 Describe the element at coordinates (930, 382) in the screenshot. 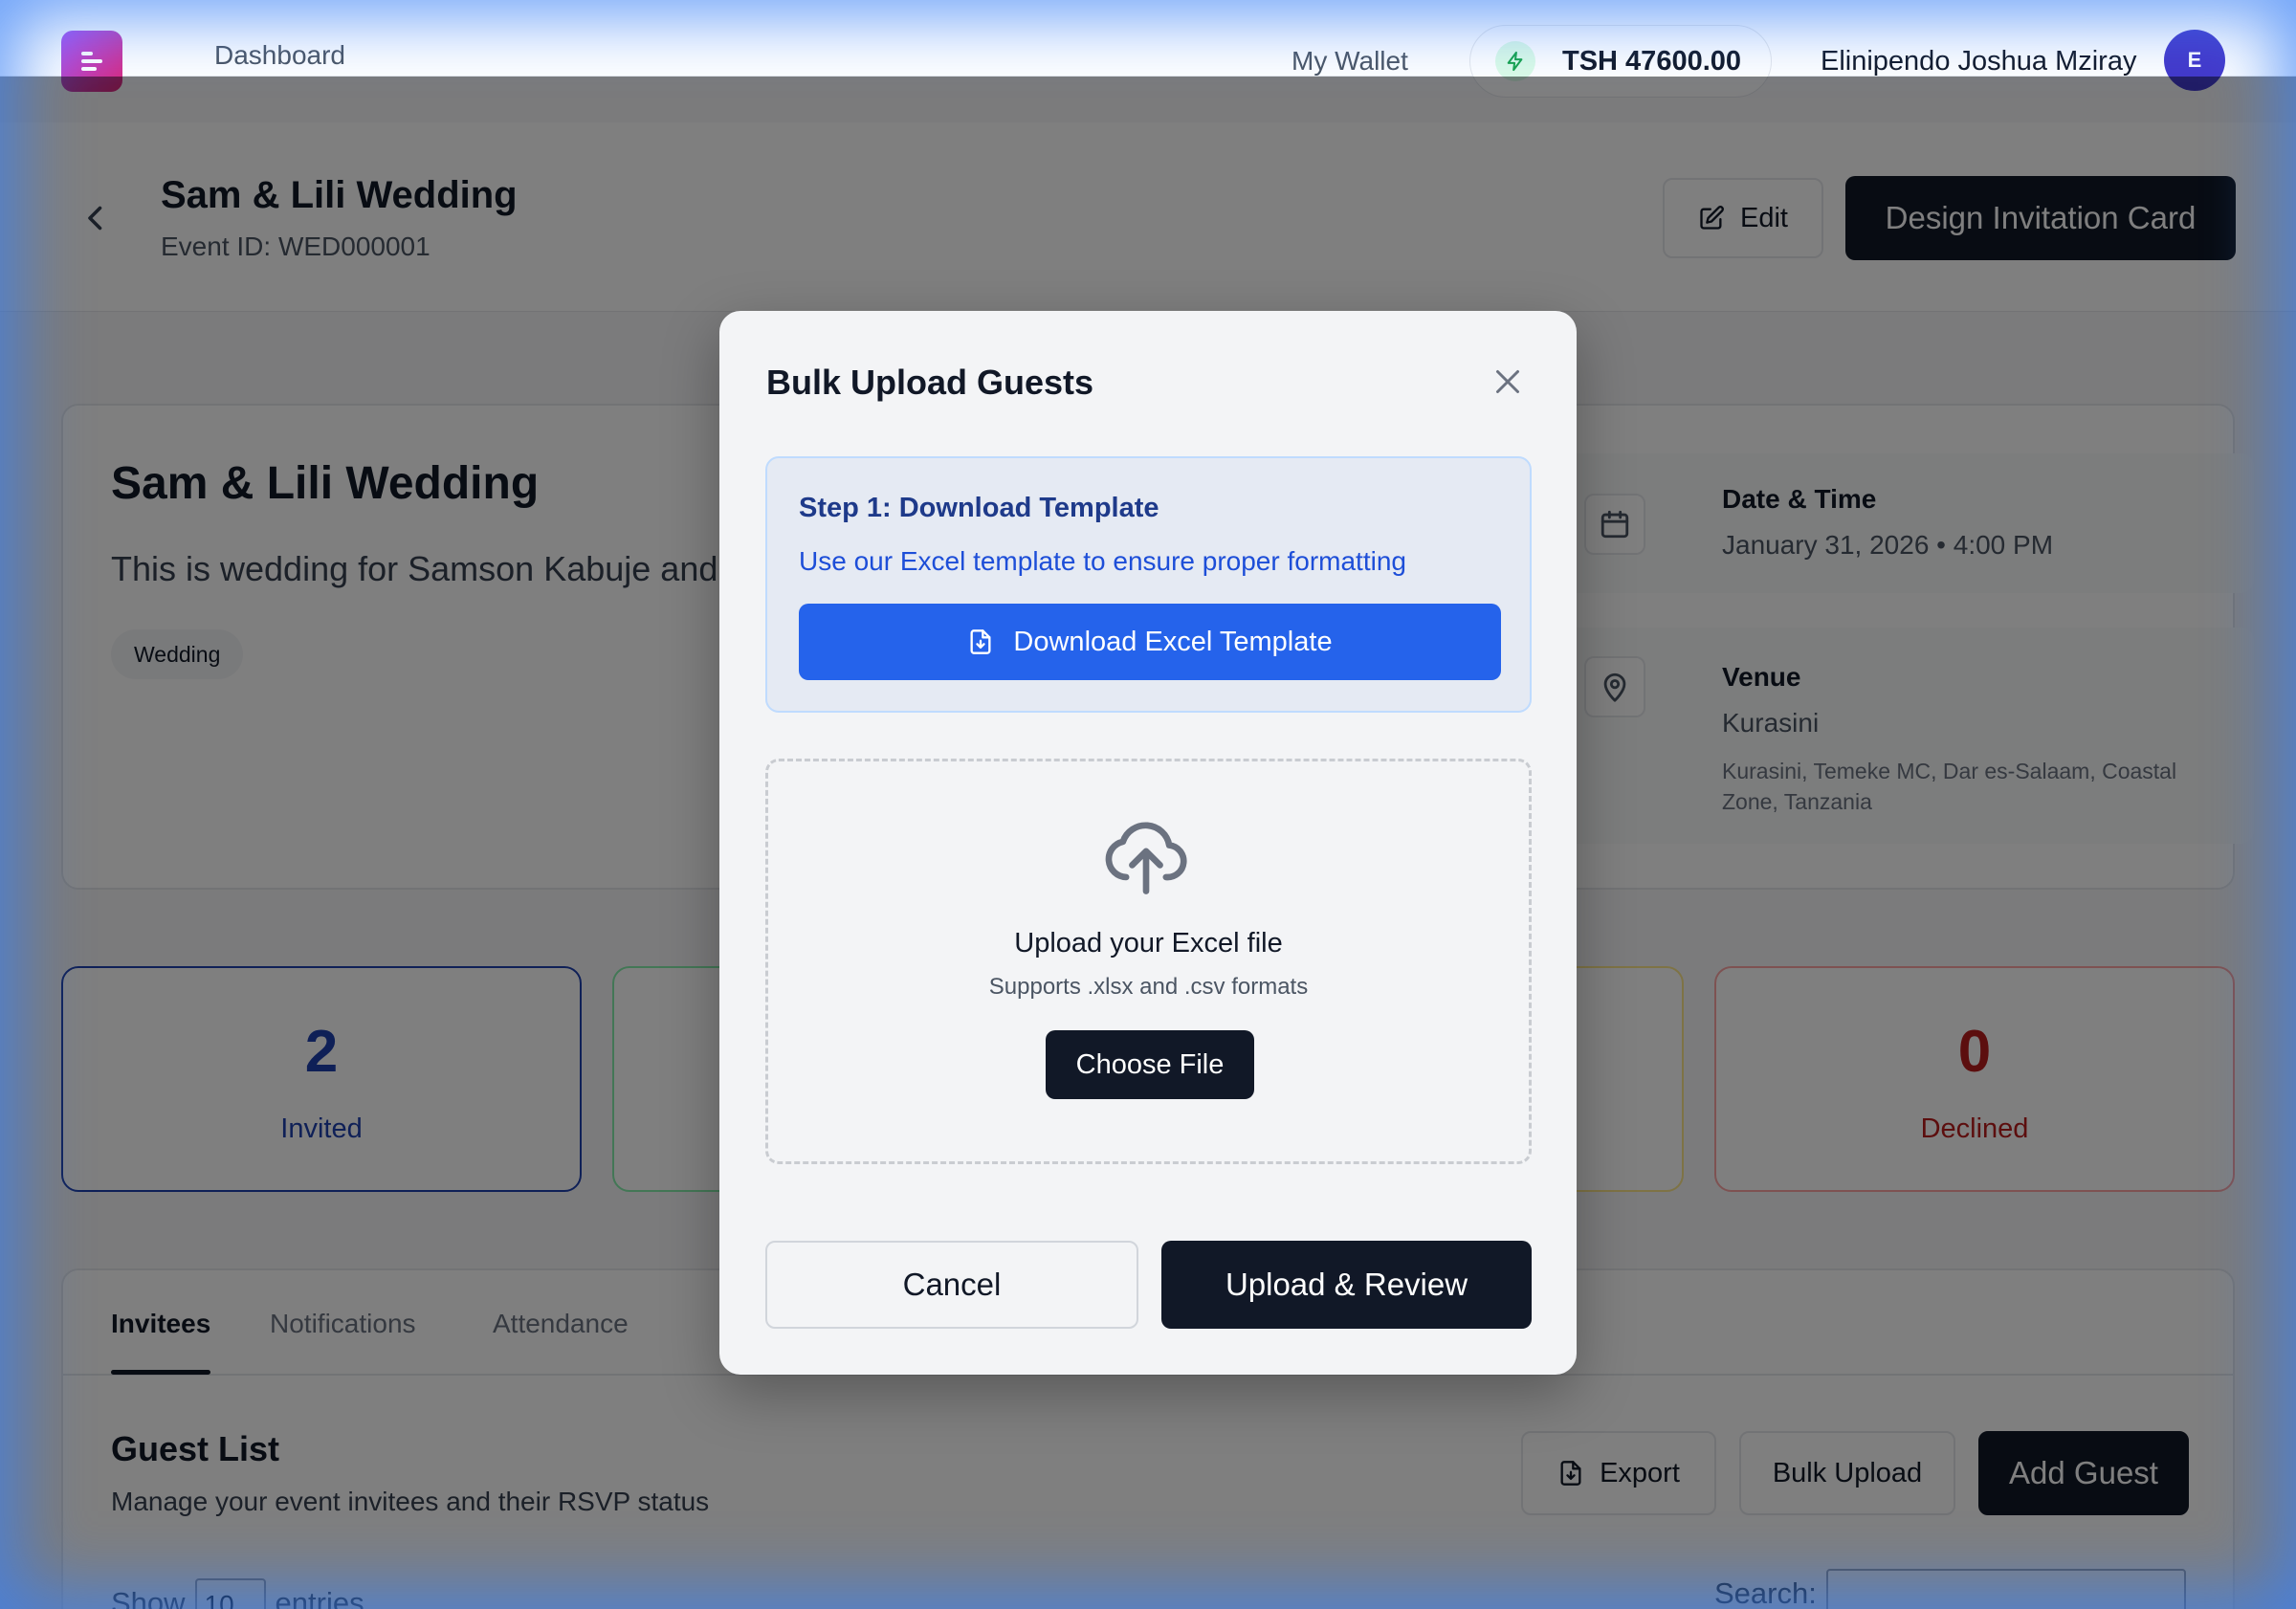

I see `modal-title: Bulk Upload Guests` at that location.